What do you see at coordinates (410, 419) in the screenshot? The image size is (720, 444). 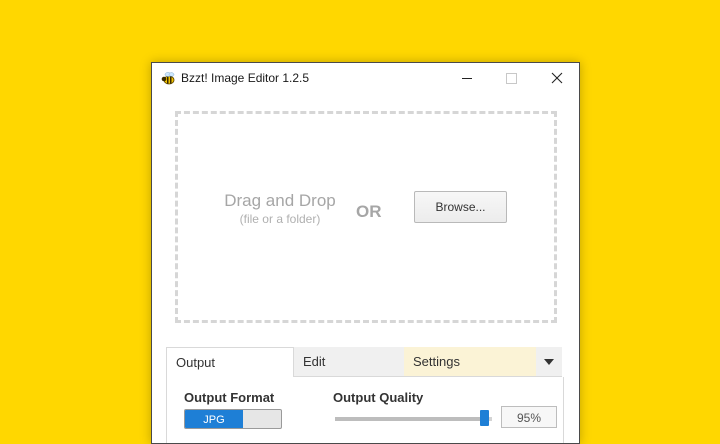 I see `quality-slider-fill` at bounding box center [410, 419].